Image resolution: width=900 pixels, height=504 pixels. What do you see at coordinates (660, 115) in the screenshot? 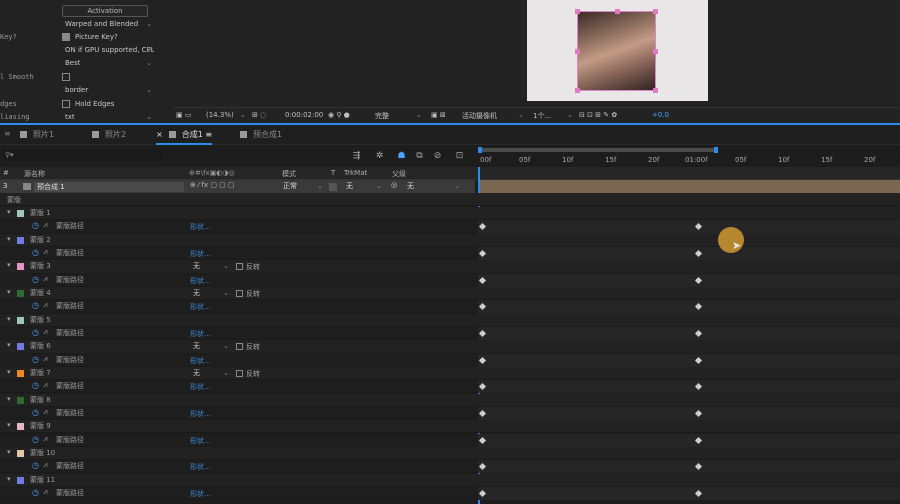
I see `exposure-value: +0.0` at bounding box center [660, 115].